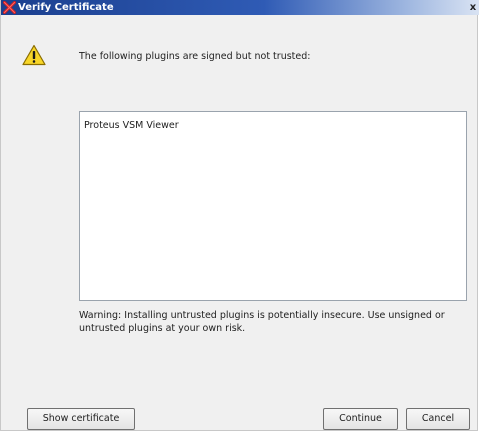 The height and width of the screenshot is (437, 481). Describe the element at coordinates (66, 7) in the screenshot. I see `window-title: Verify Certificate` at that location.